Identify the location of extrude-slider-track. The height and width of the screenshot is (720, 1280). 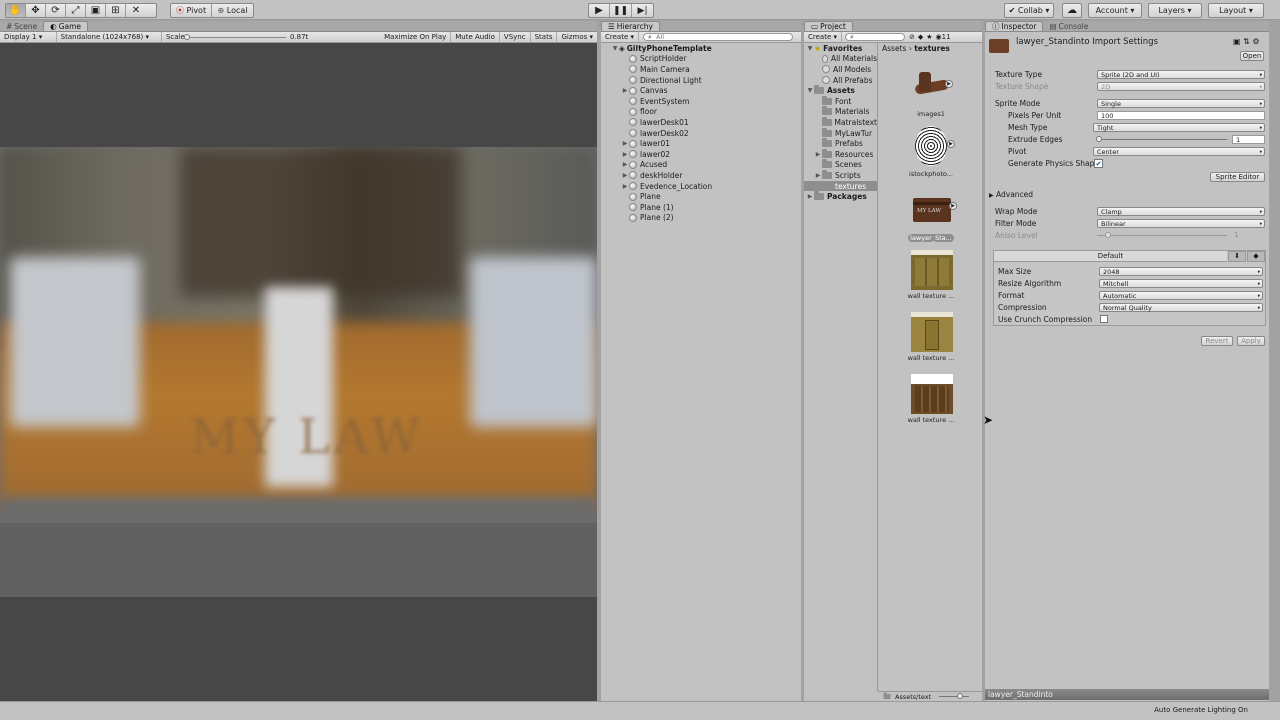
(1162, 139).